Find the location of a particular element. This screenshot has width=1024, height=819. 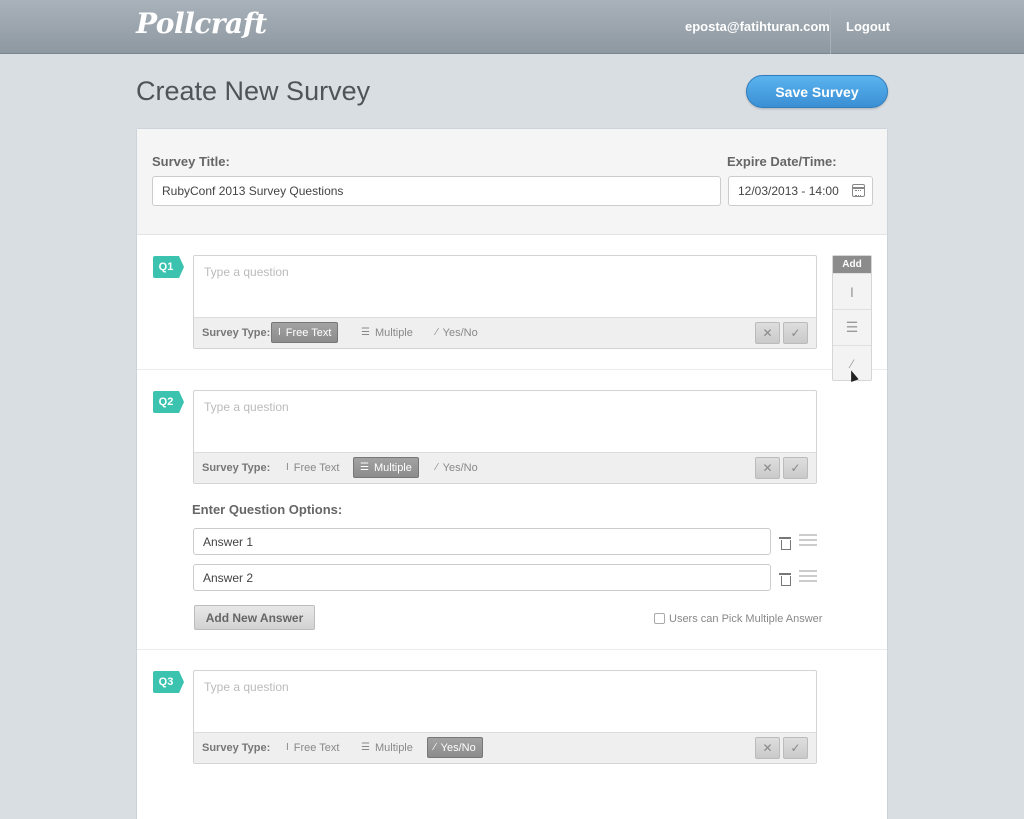

expire-date-input: 12/03/2013 - 14:00 is located at coordinates (800, 191).